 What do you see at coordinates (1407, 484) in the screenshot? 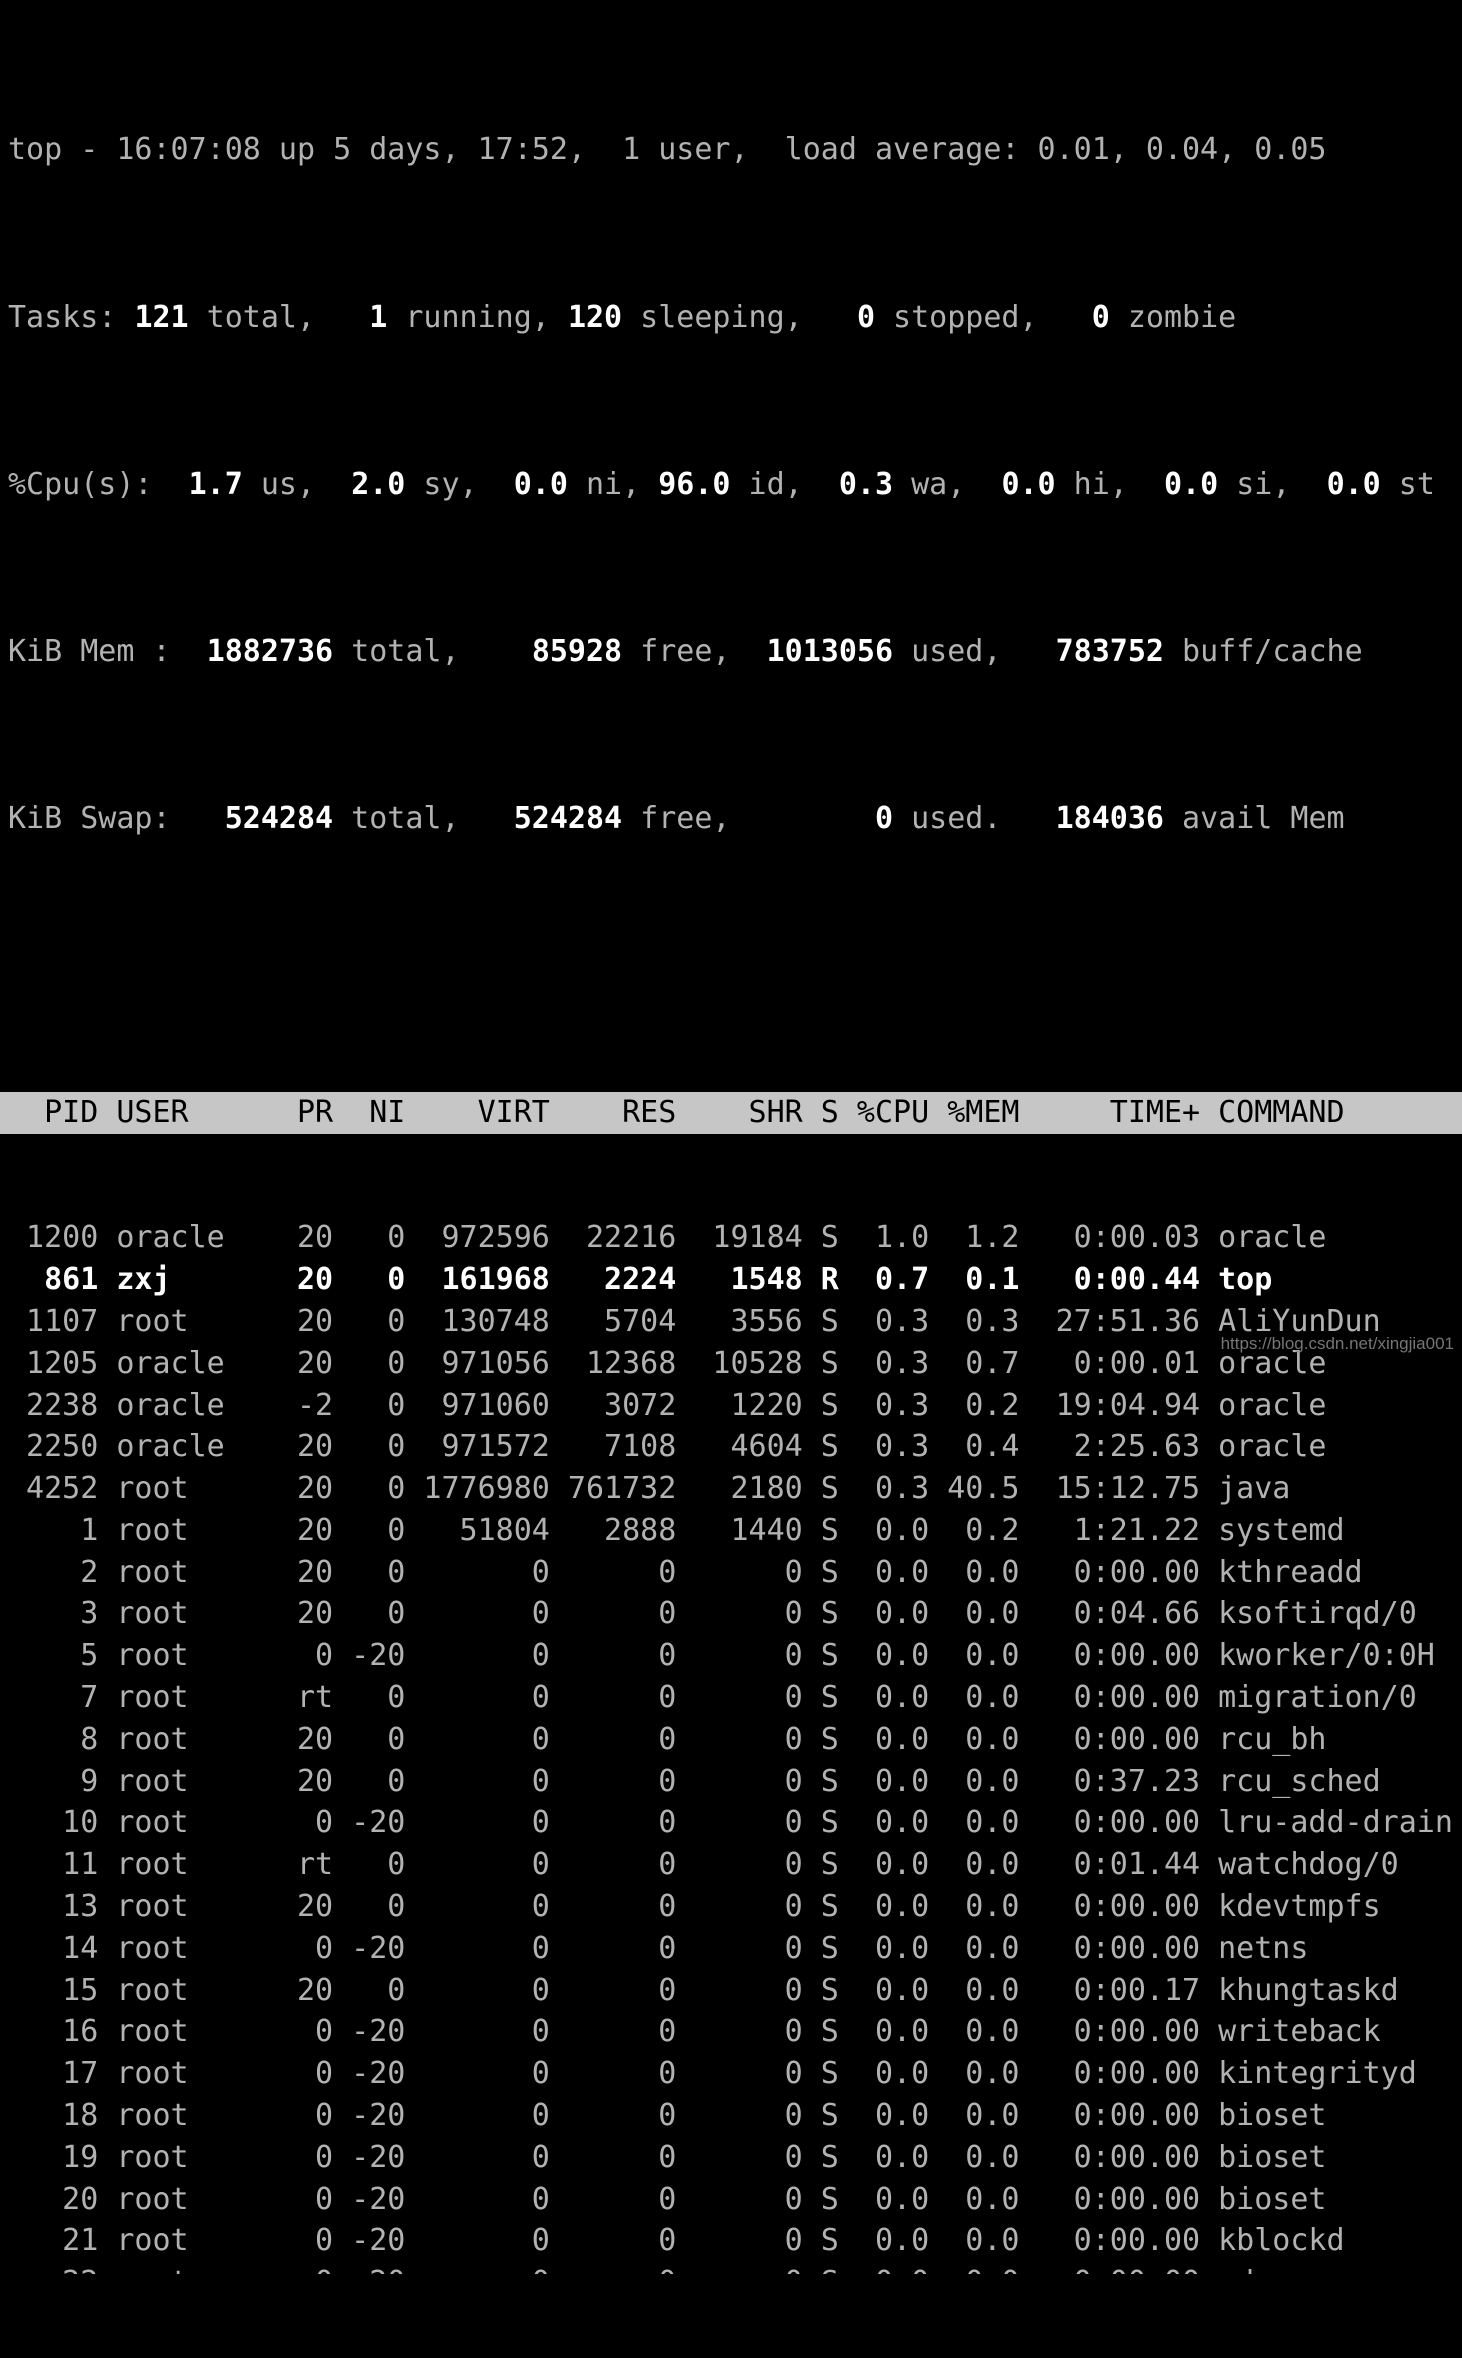
I see `cpu-st-label: st` at bounding box center [1407, 484].